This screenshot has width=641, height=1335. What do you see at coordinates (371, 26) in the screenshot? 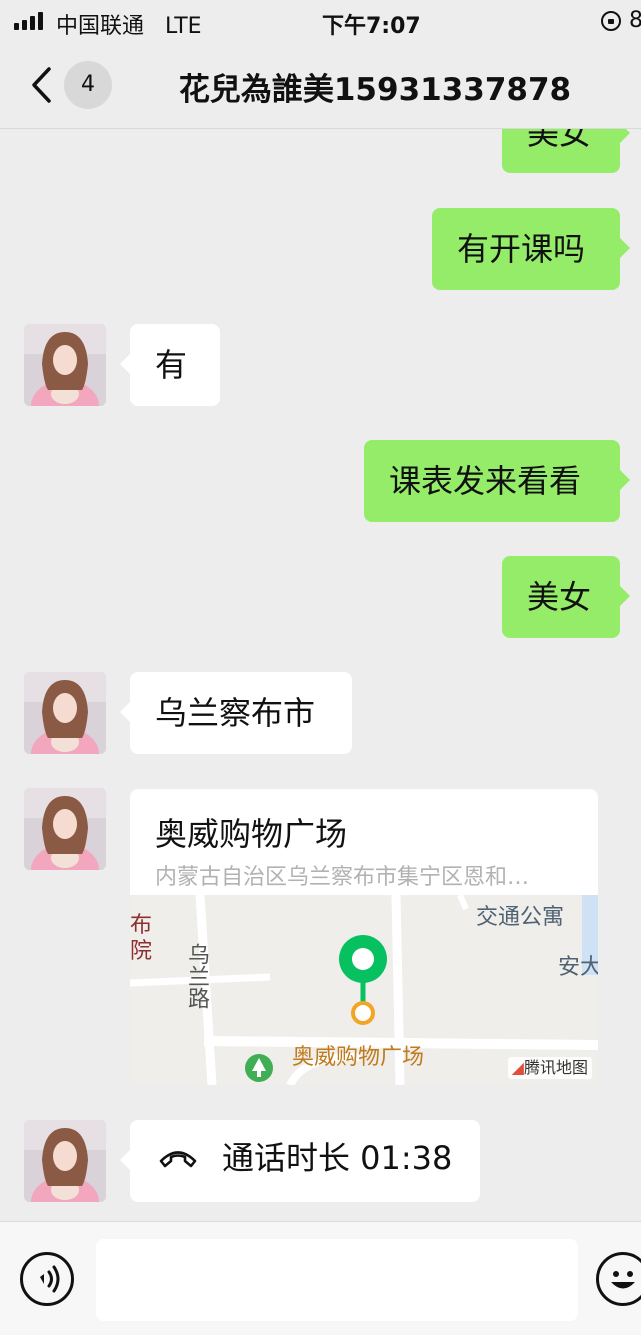
I see `clock: 下午7:07` at bounding box center [371, 26].